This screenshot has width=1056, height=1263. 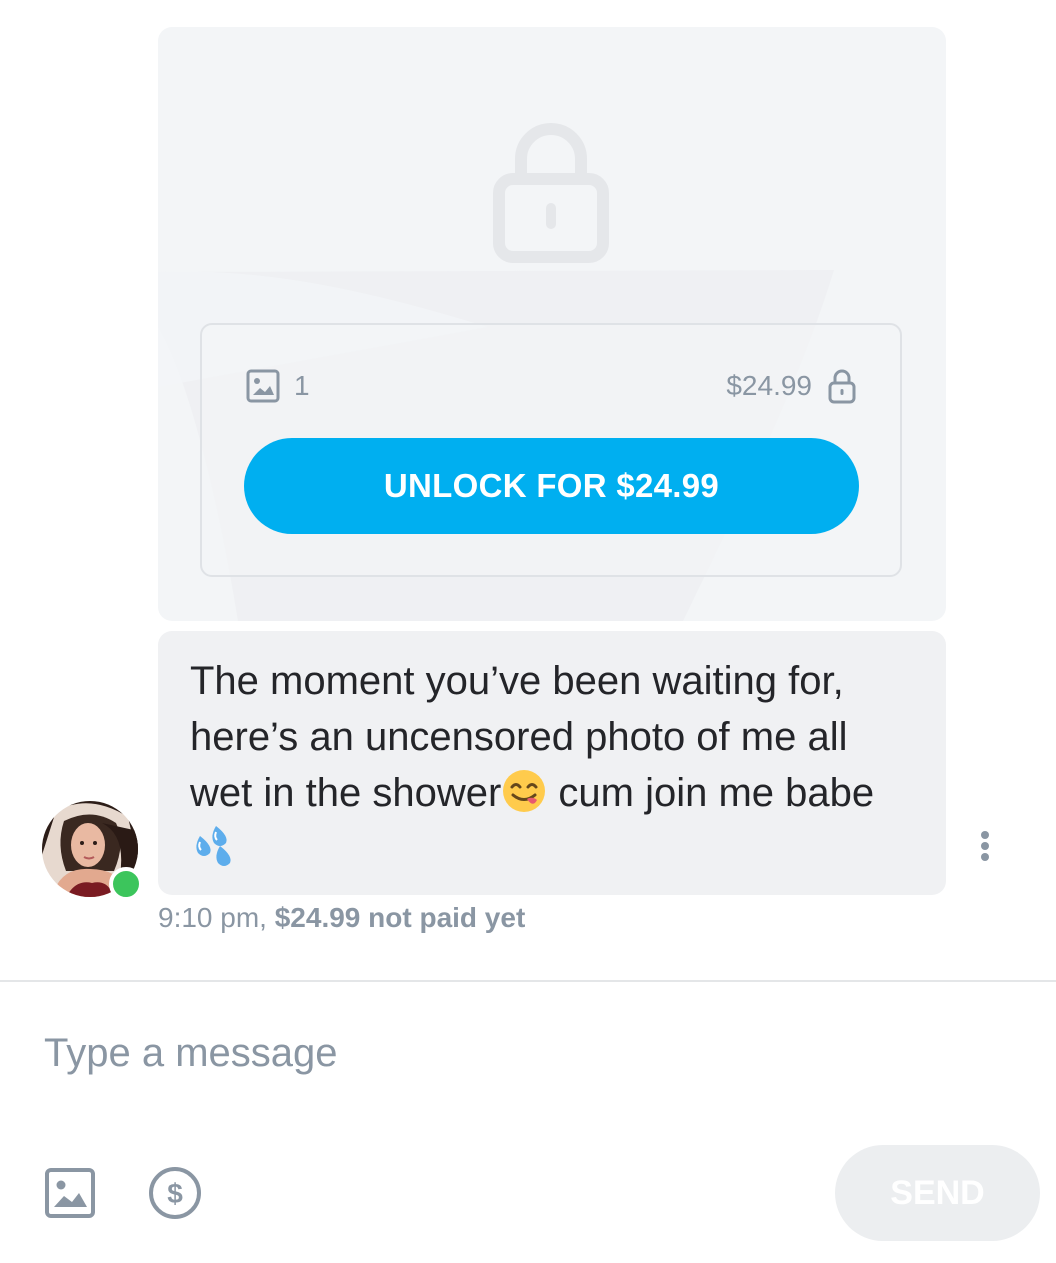 I want to click on payment-status: $24.99 not paid yet, so click(x=400, y=917).